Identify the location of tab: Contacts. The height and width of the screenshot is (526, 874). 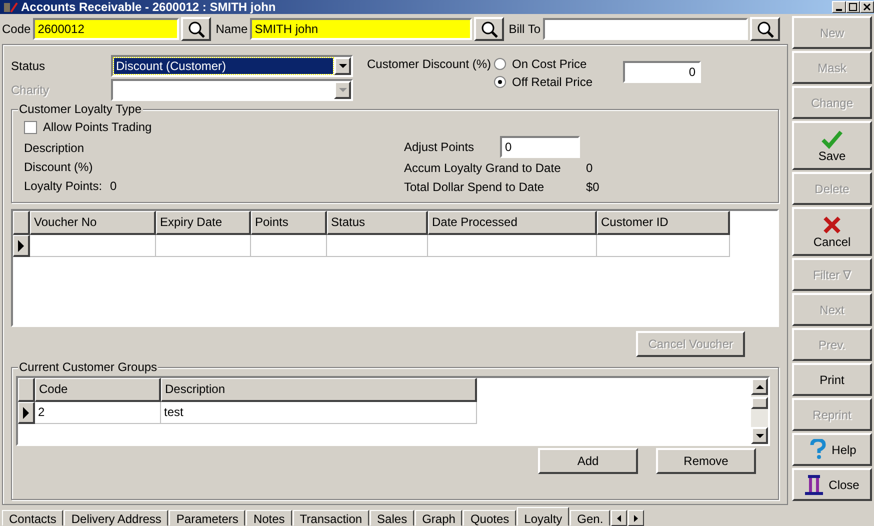
(33, 518).